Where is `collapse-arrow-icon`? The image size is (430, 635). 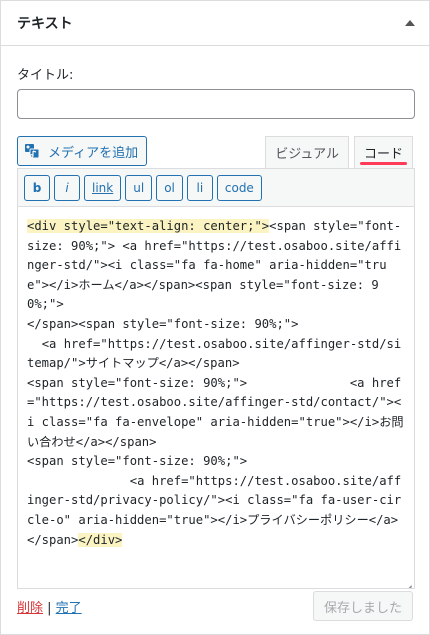 collapse-arrow-icon is located at coordinates (410, 23).